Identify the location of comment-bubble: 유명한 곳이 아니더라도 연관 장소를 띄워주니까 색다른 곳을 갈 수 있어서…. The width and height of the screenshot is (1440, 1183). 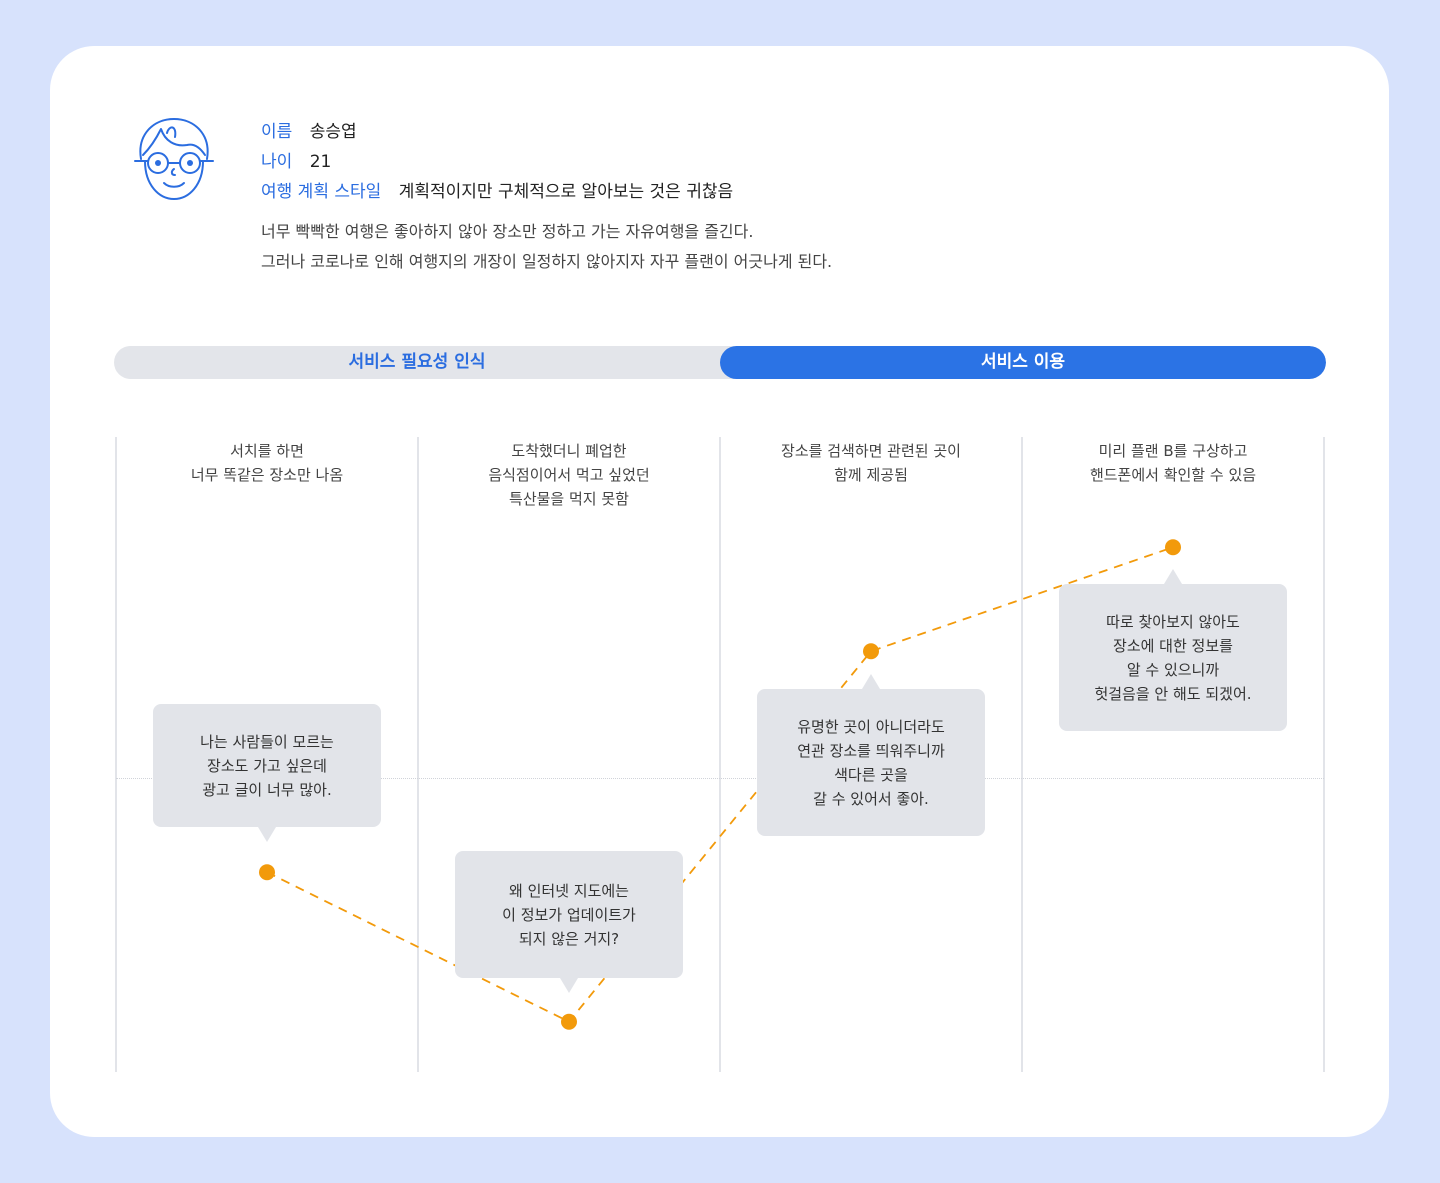
(871, 755).